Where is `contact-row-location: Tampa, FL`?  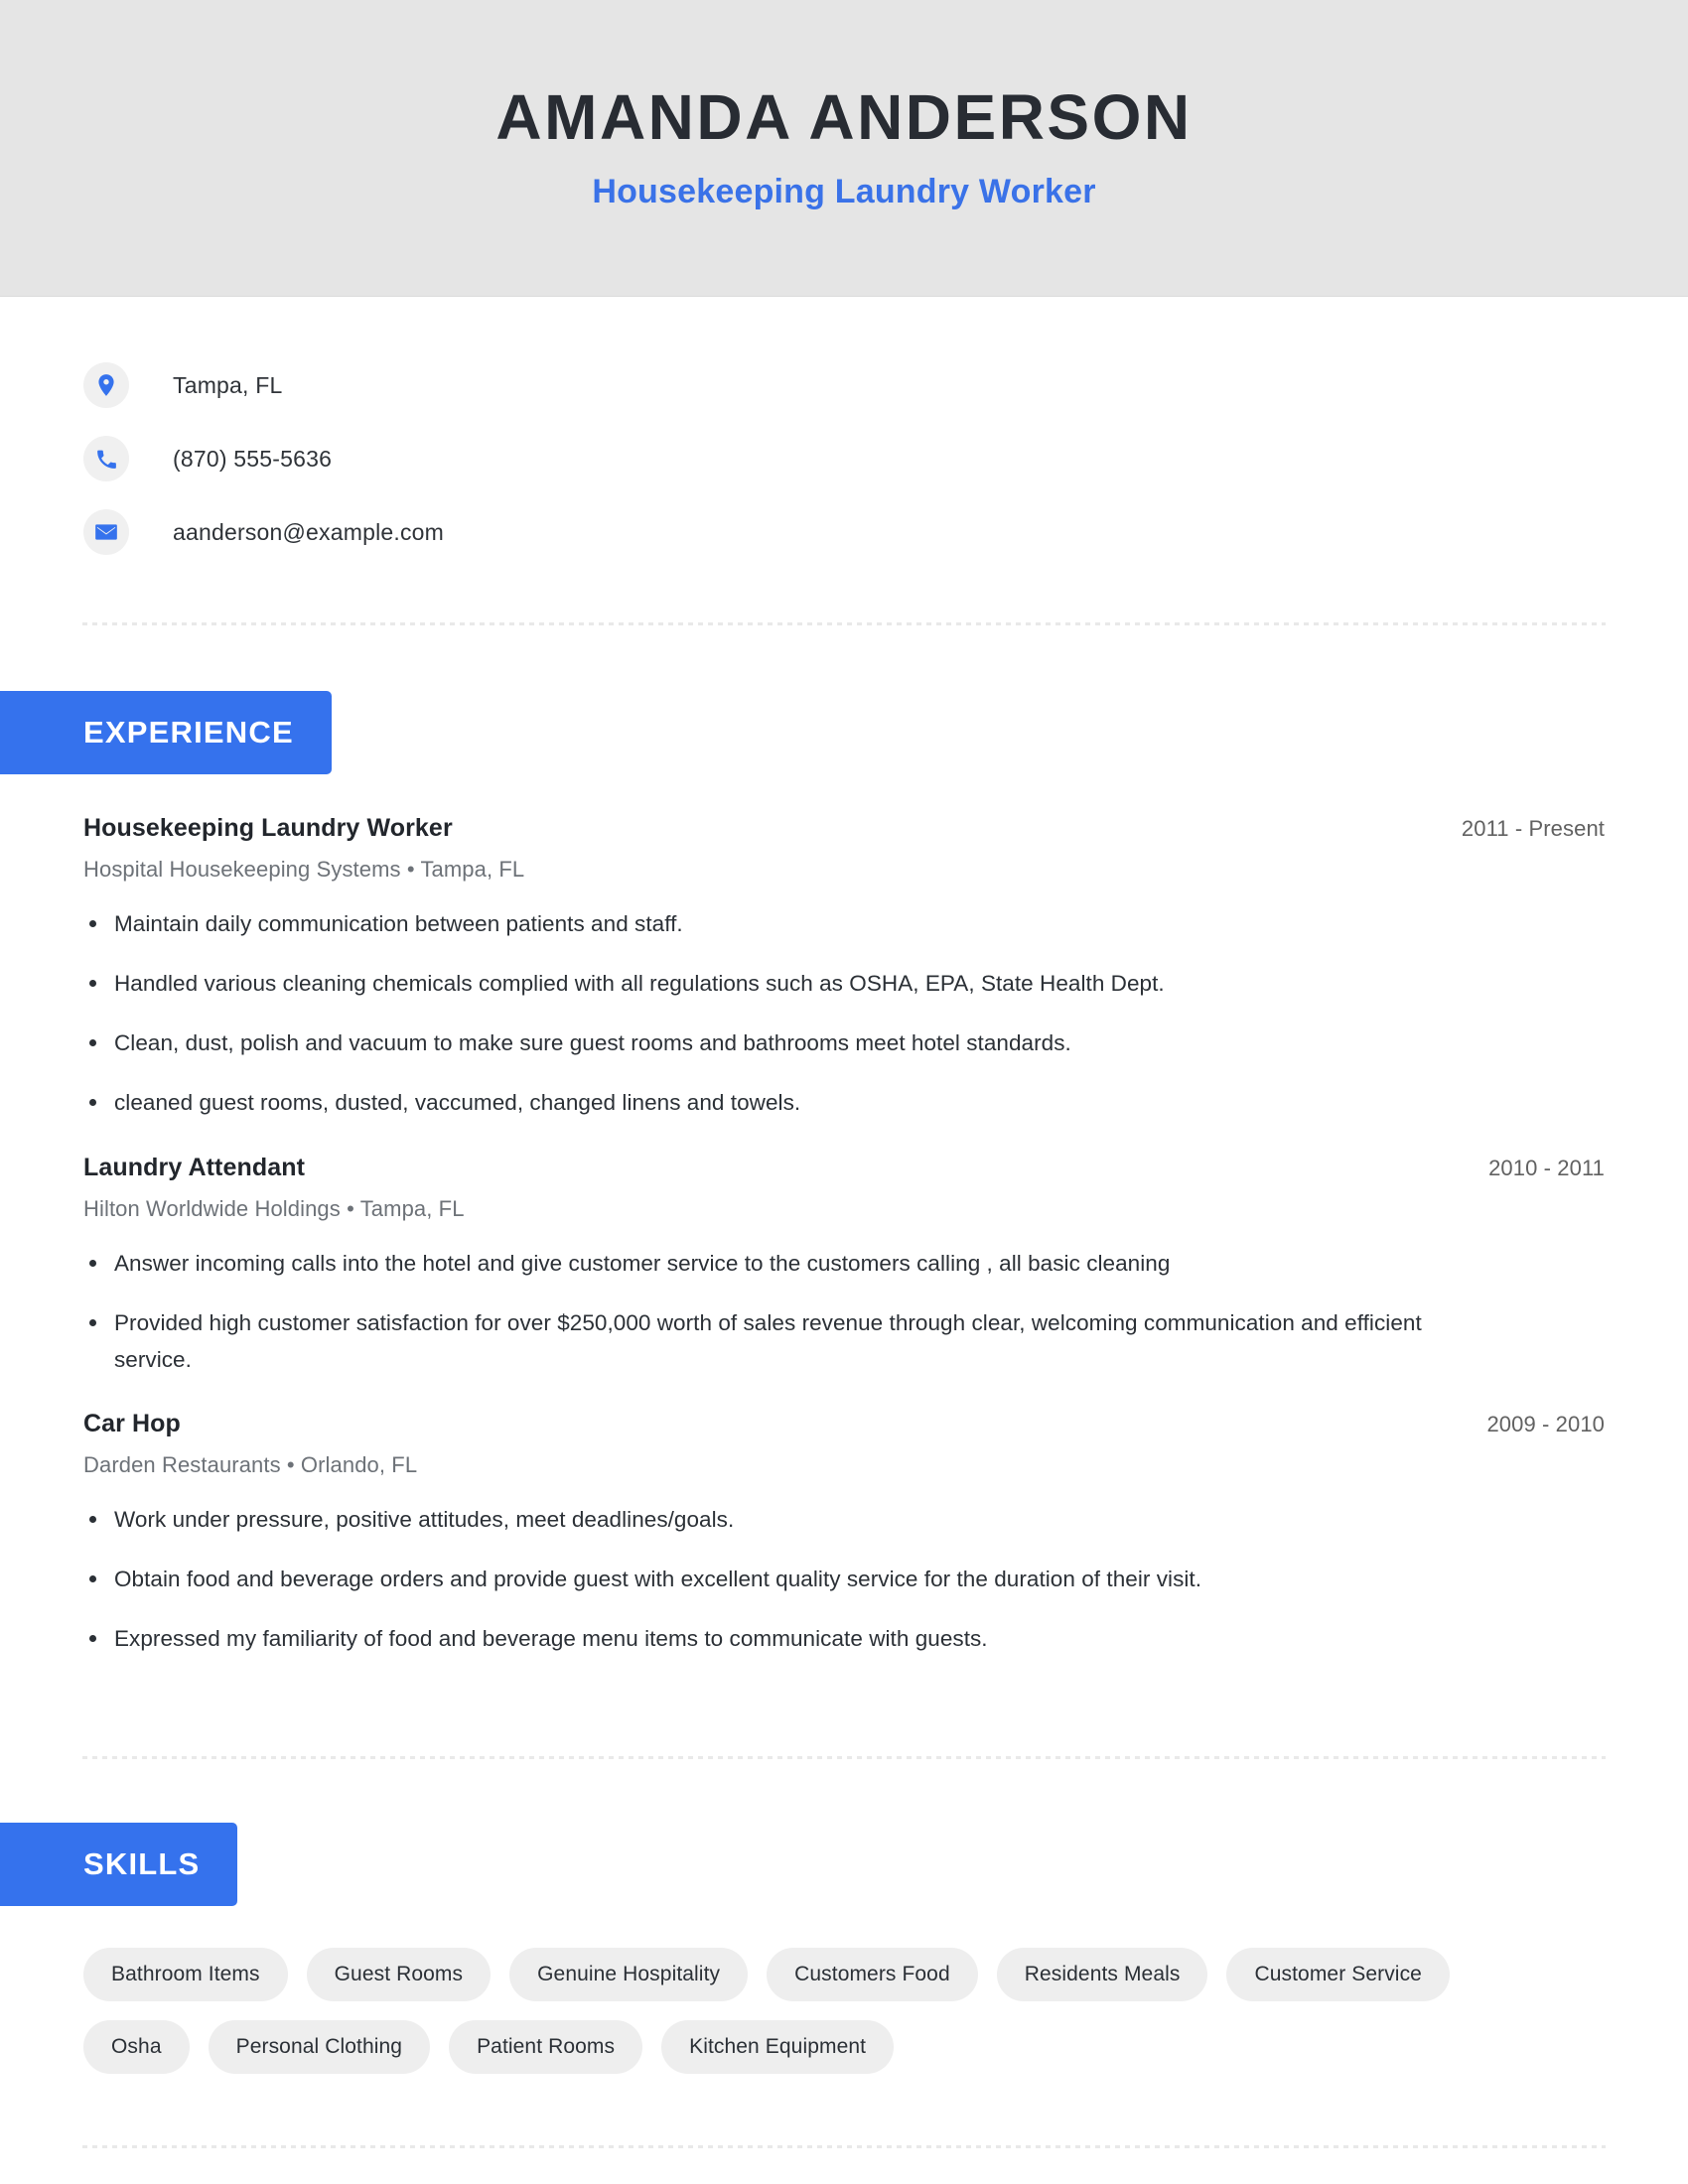 contact-row-location: Tampa, FL is located at coordinates (885, 385).